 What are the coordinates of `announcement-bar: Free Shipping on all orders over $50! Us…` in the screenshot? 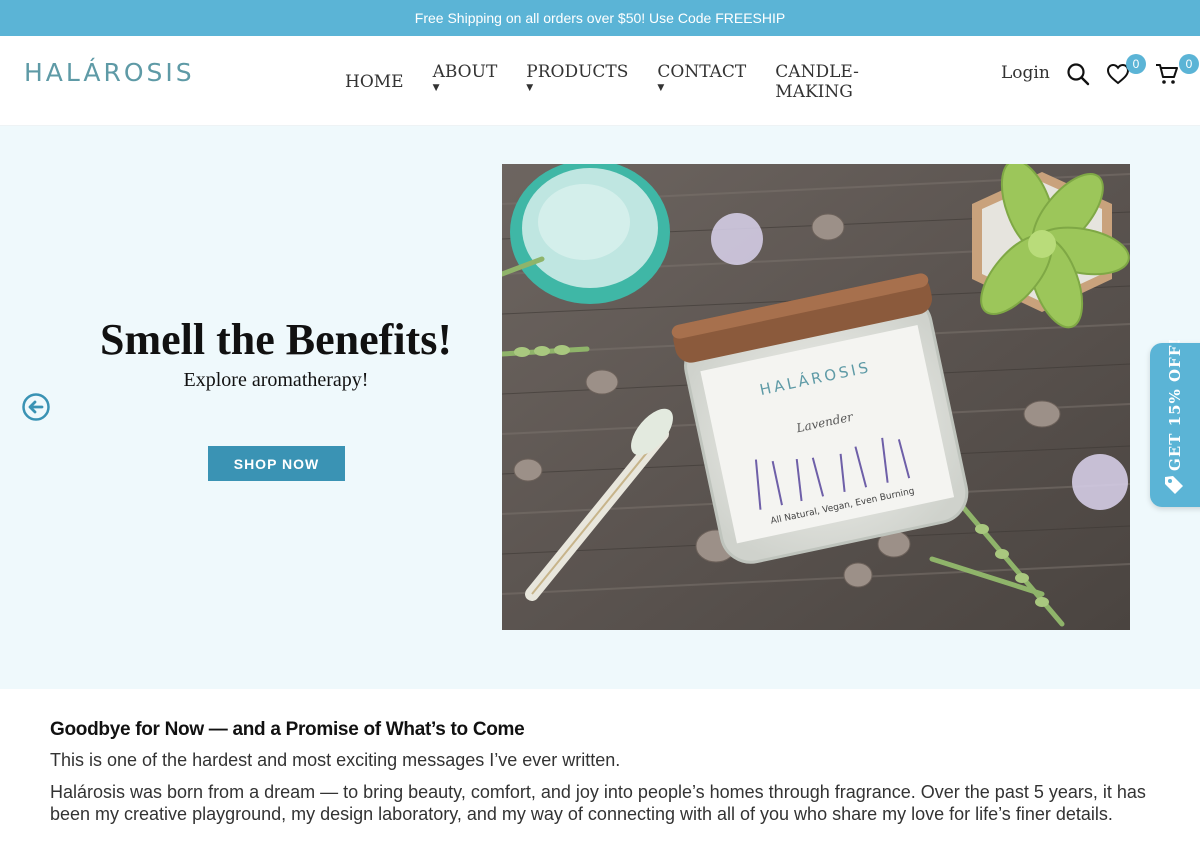 It's located at (600, 18).